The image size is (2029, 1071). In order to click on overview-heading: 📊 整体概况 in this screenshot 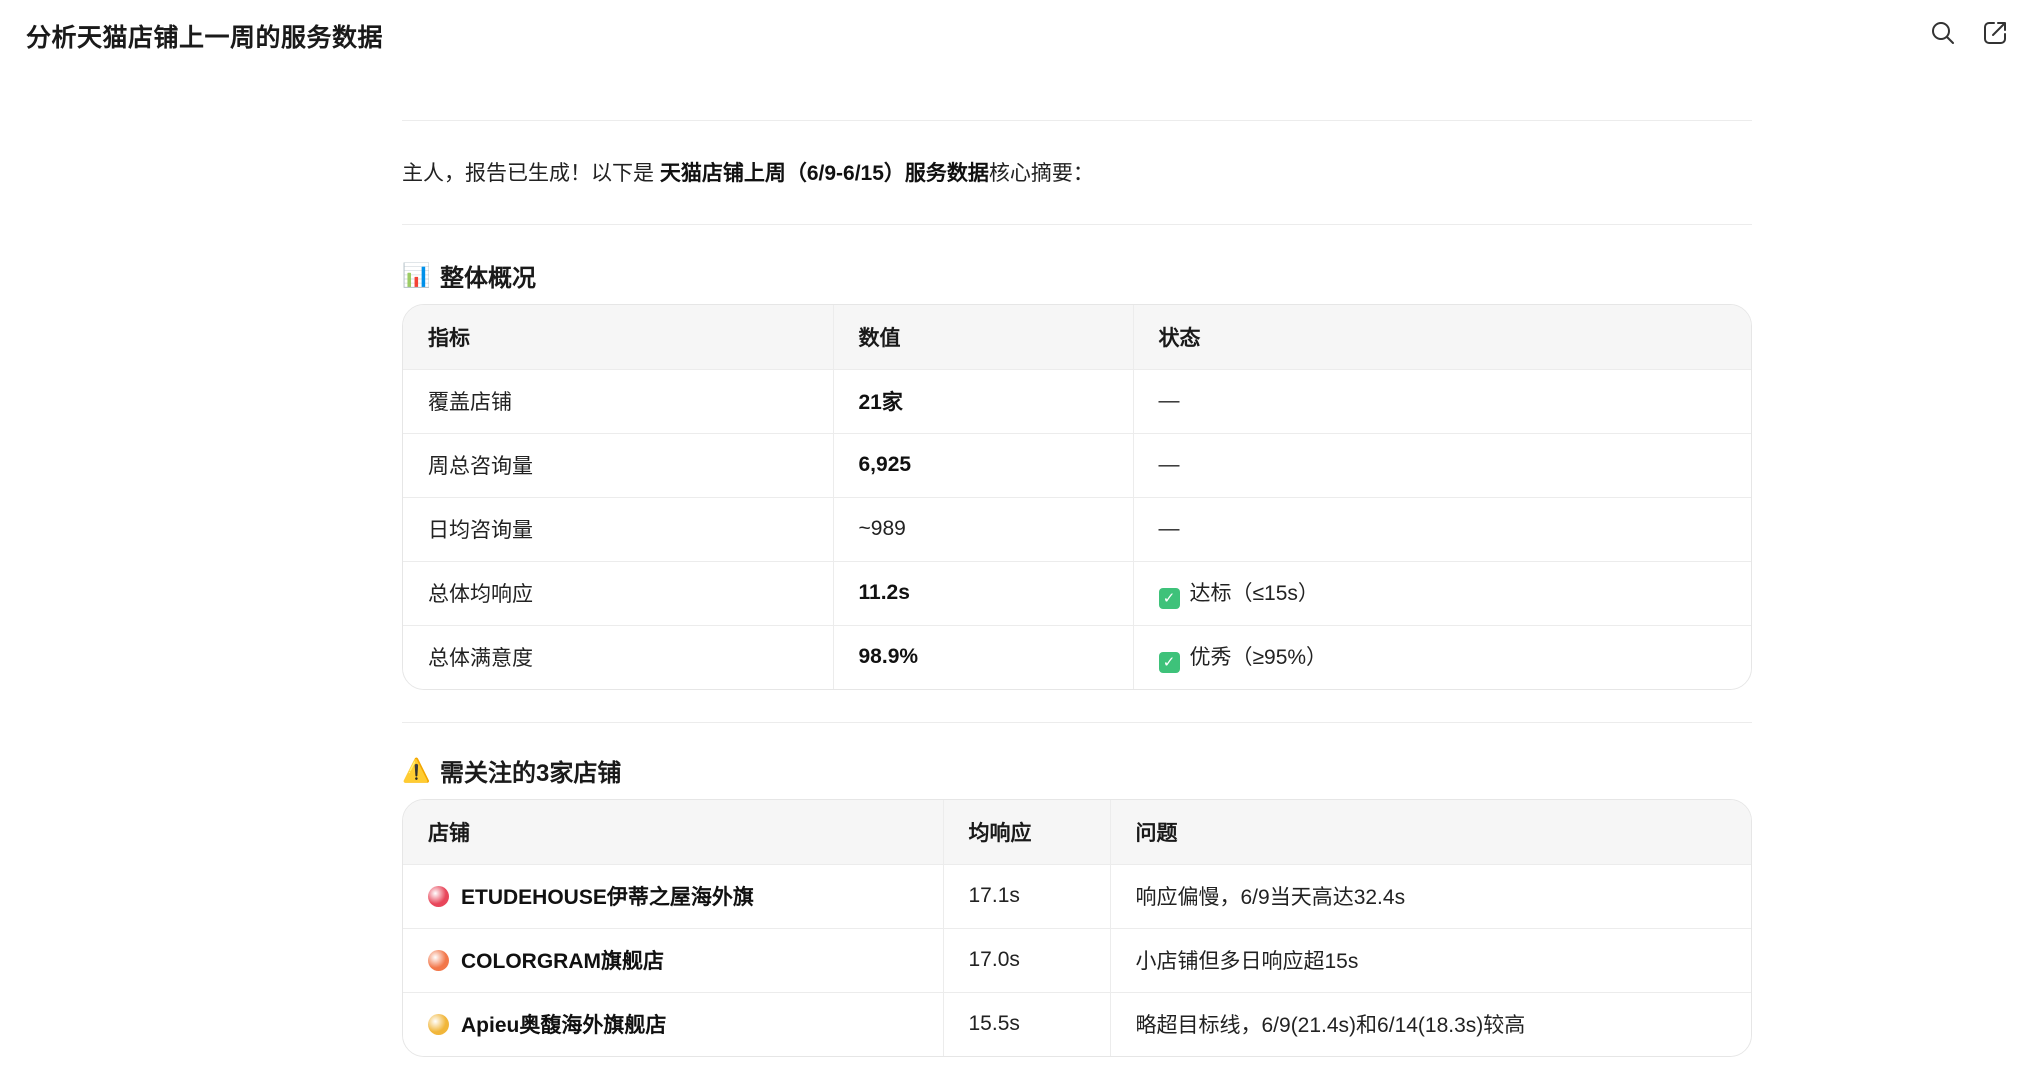, I will do `click(1077, 275)`.